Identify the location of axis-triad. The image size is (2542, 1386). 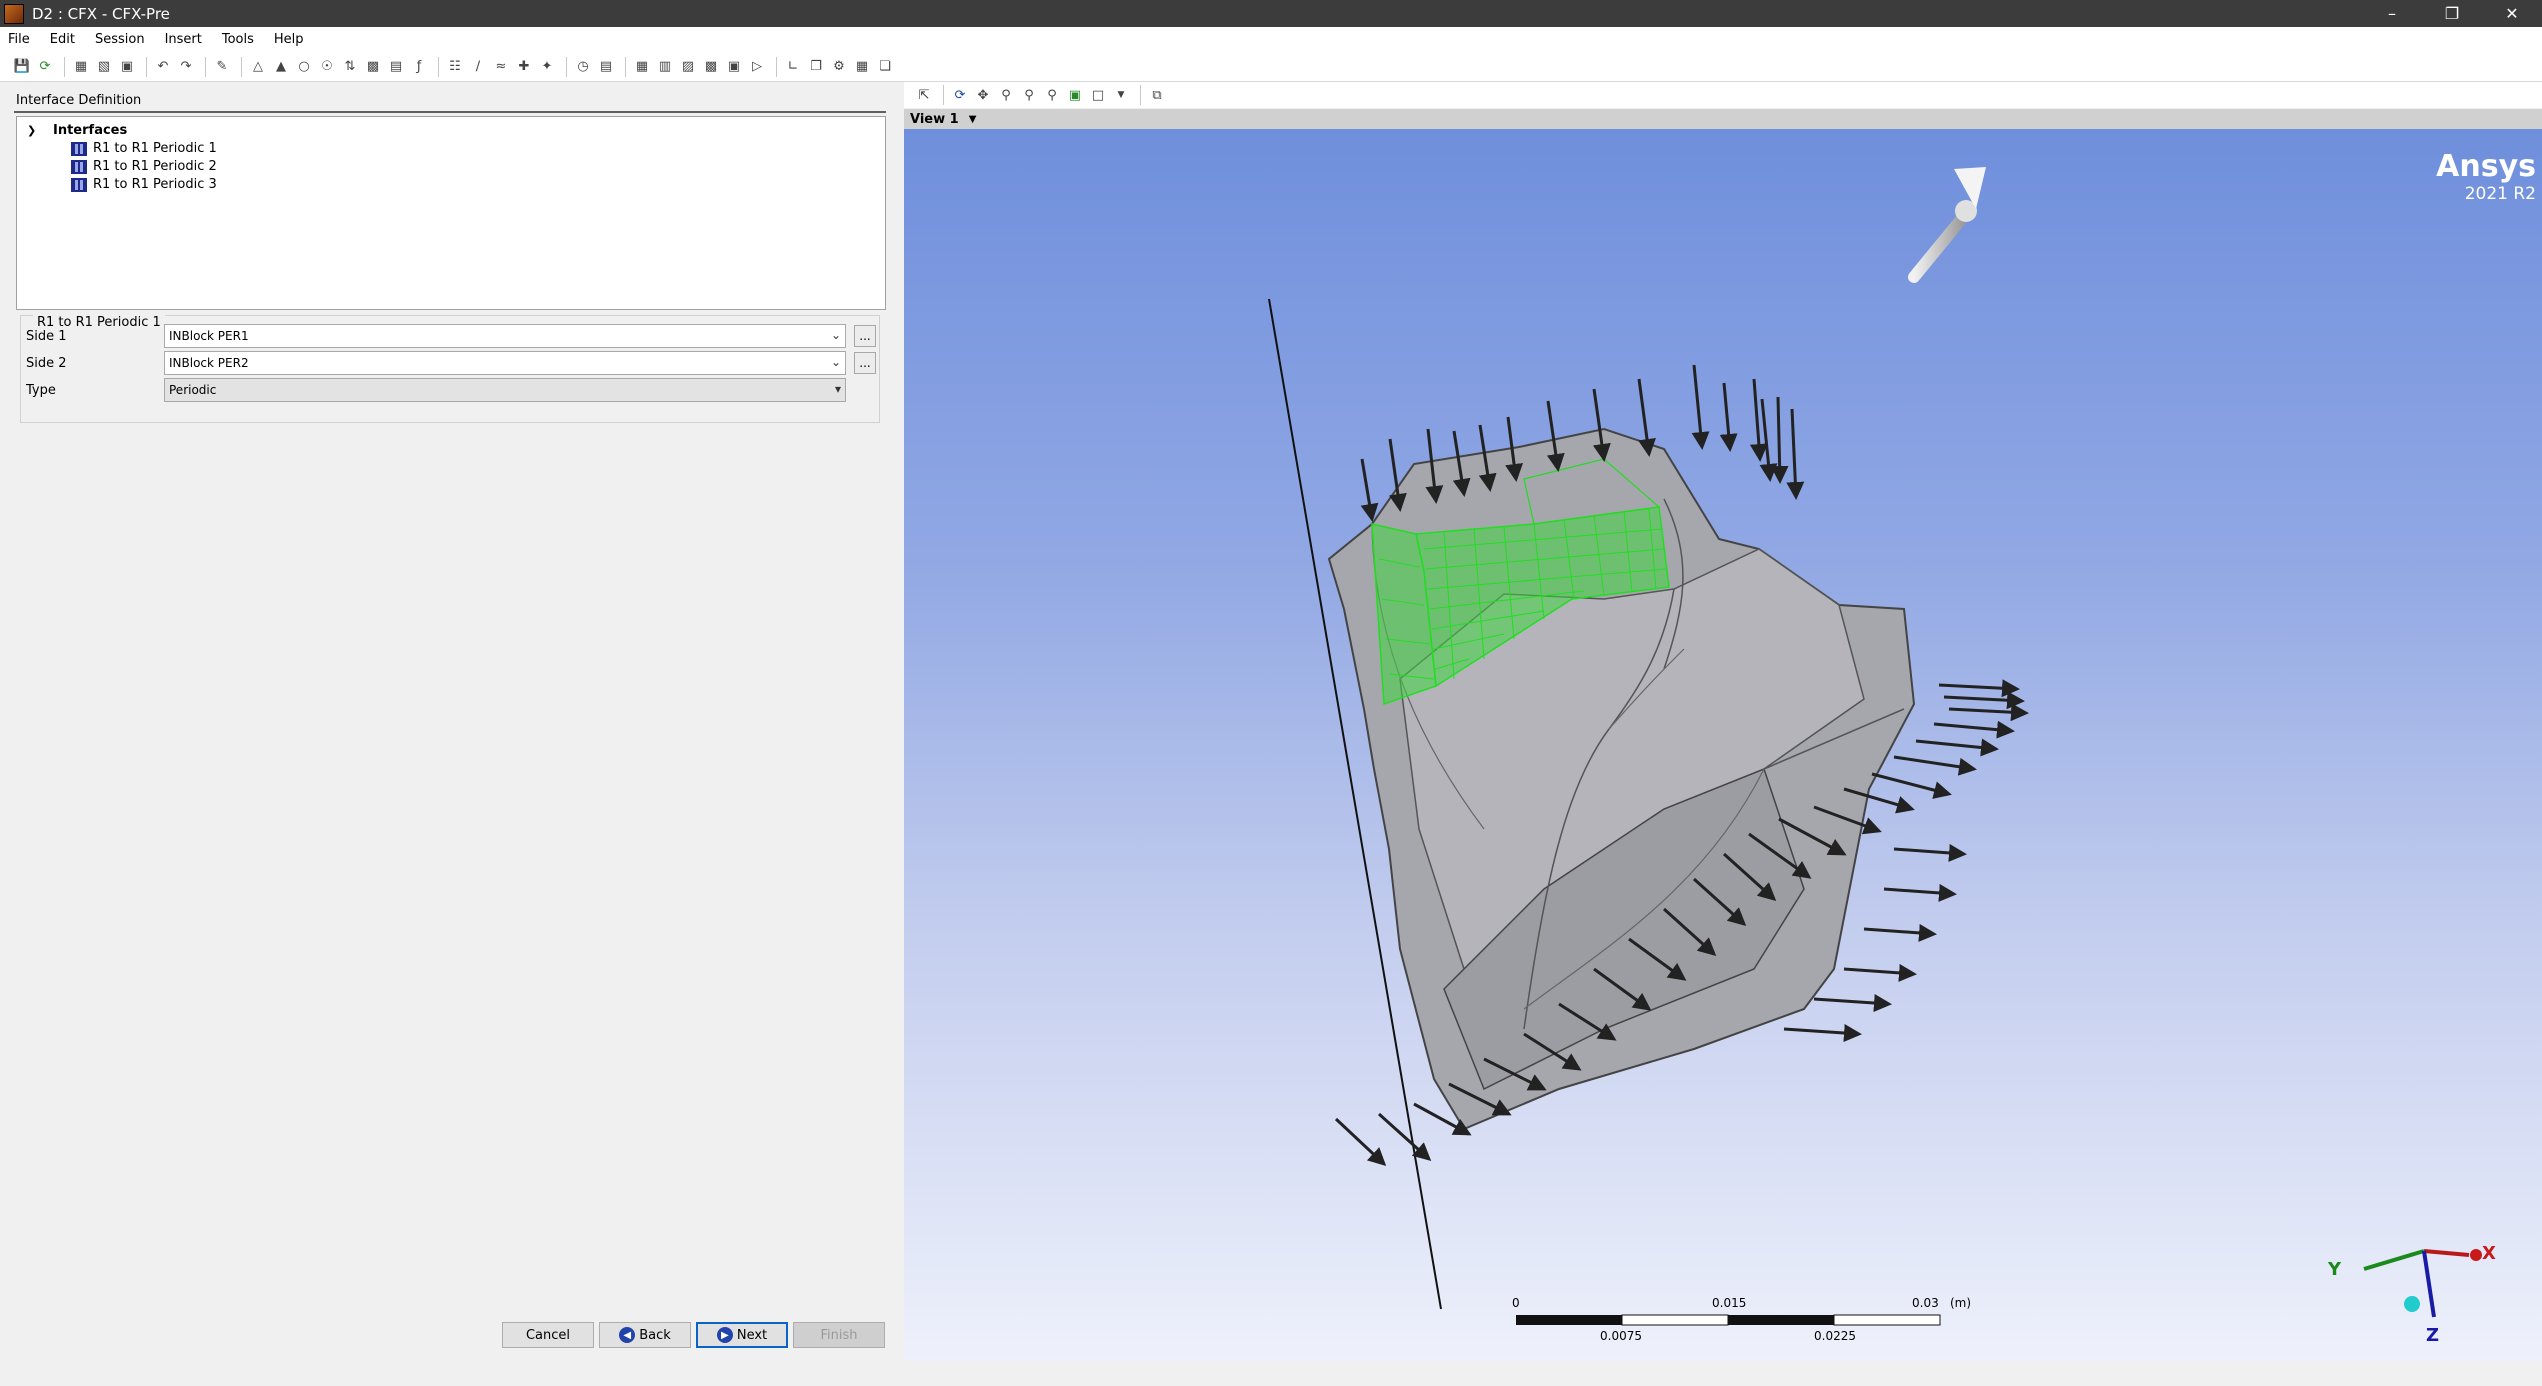
(2422, 1283).